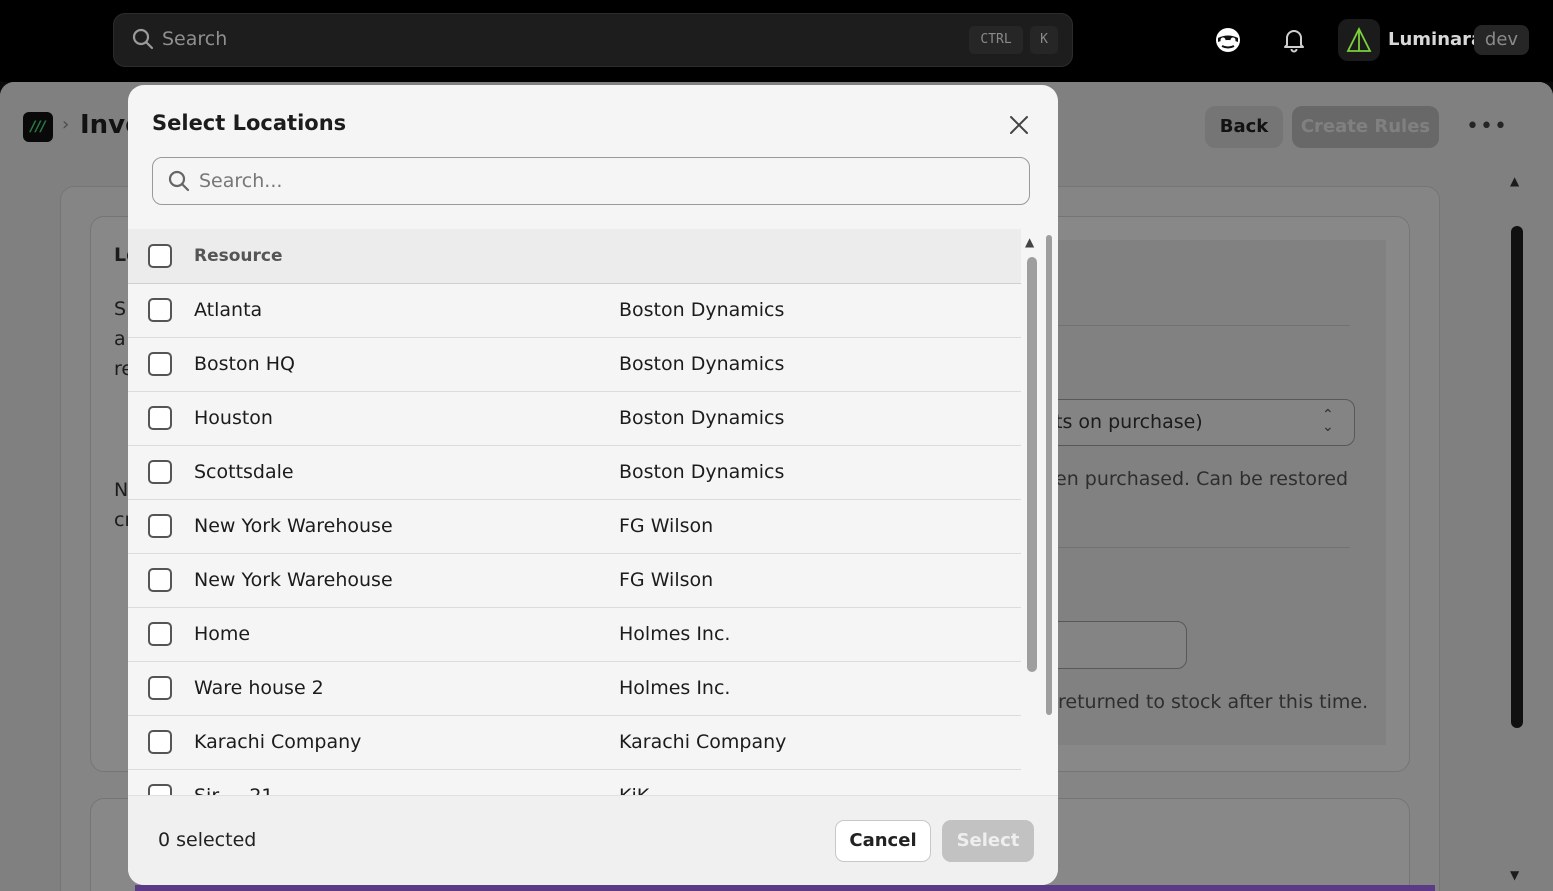 The height and width of the screenshot is (891, 1553). Describe the element at coordinates (1032, 464) in the screenshot. I see `table-scrollbar` at that location.